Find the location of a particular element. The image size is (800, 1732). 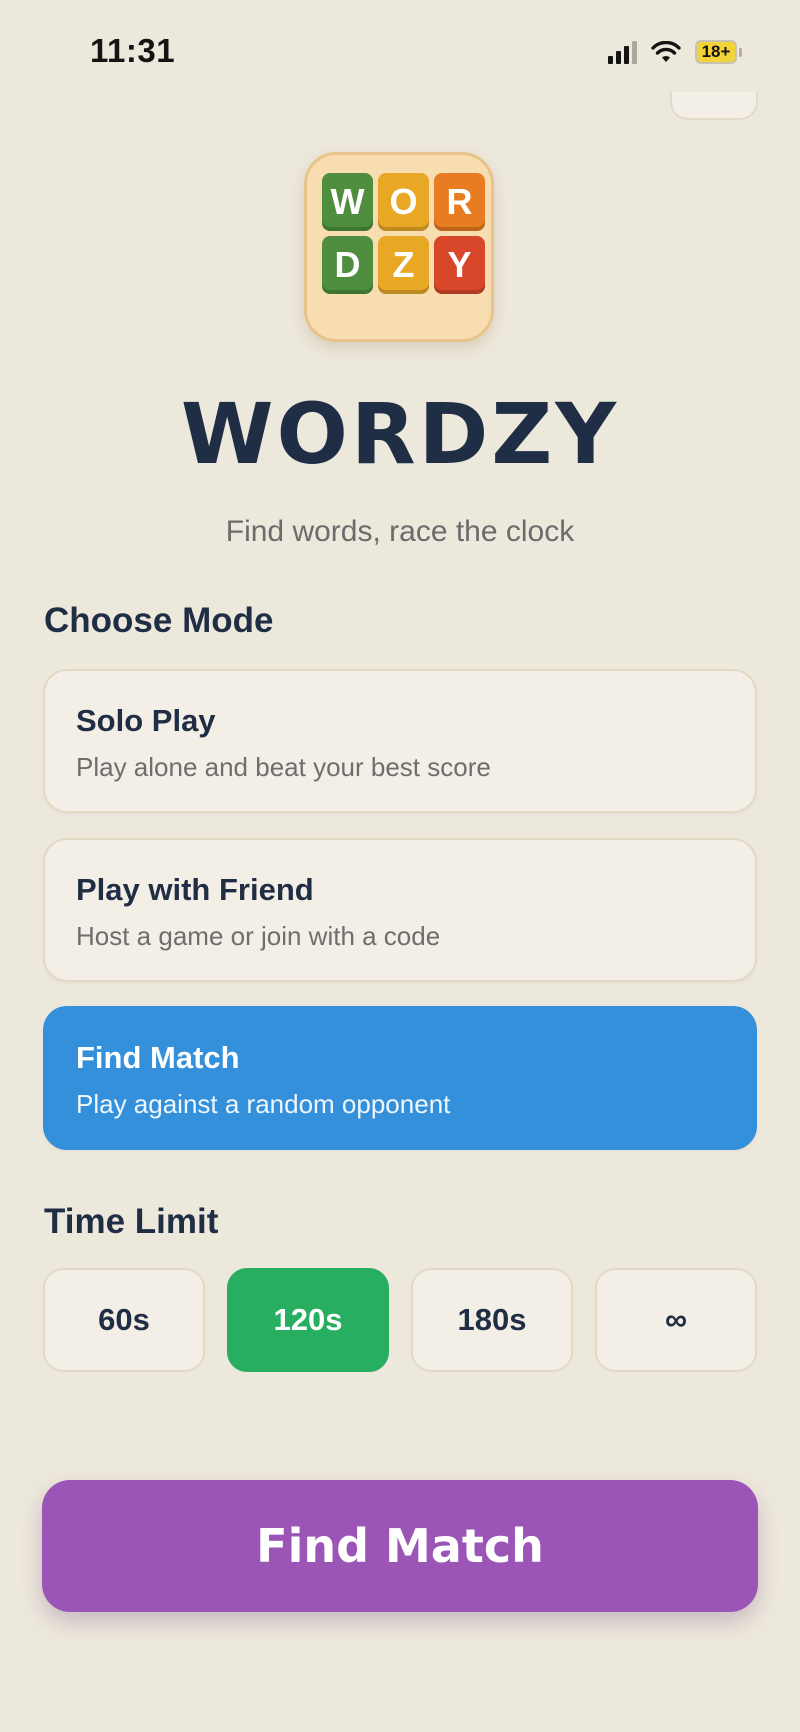

status-icons: 18+ is located at coordinates (675, 52).